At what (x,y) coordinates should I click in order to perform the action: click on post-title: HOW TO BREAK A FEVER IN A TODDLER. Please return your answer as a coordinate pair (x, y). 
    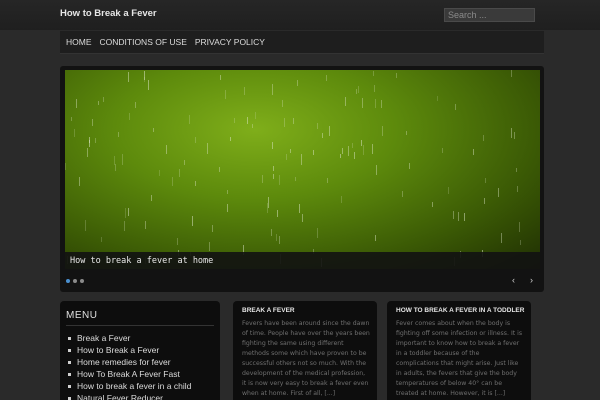
    Looking at the image, I should click on (460, 310).